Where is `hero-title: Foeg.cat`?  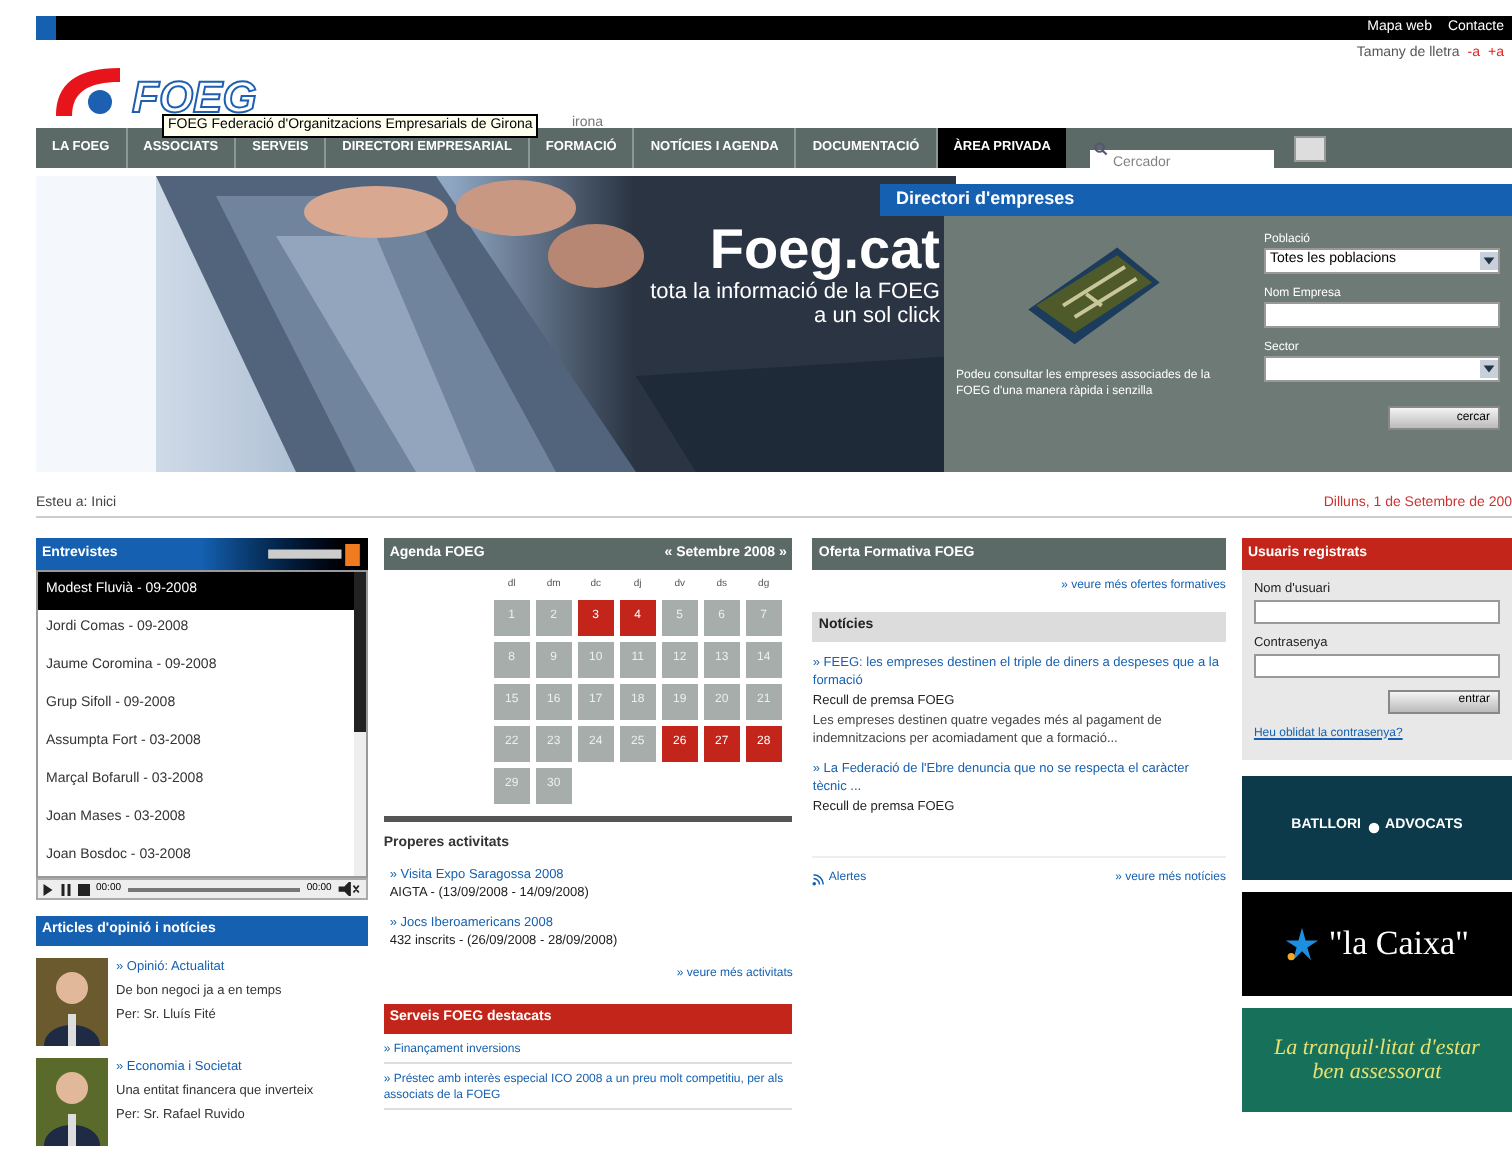 hero-title: Foeg.cat is located at coordinates (824, 250).